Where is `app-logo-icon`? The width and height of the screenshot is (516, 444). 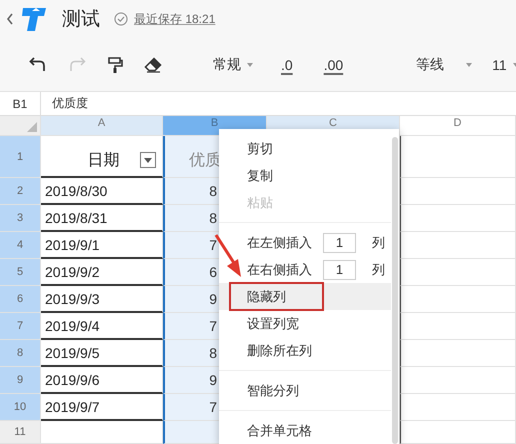
app-logo-icon is located at coordinates (34, 19).